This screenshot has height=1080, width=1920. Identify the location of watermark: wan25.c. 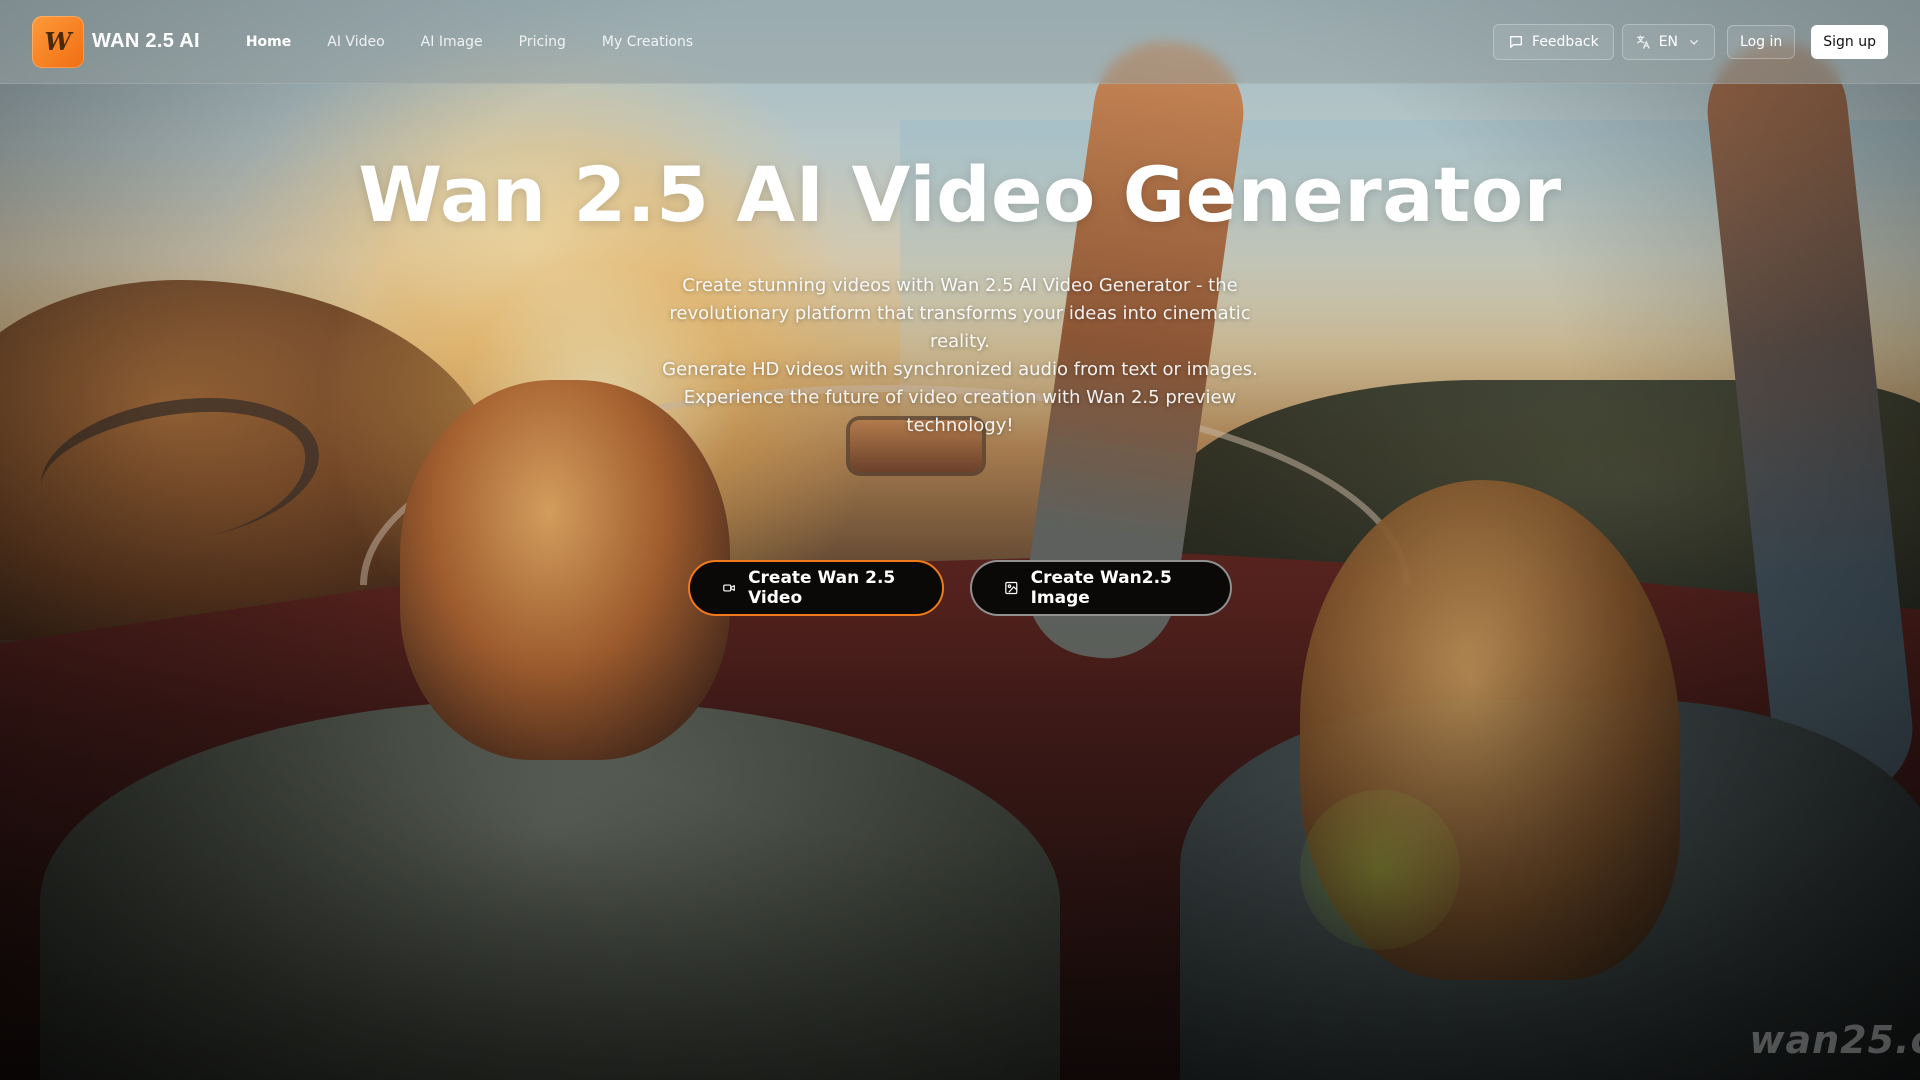
(1834, 1040).